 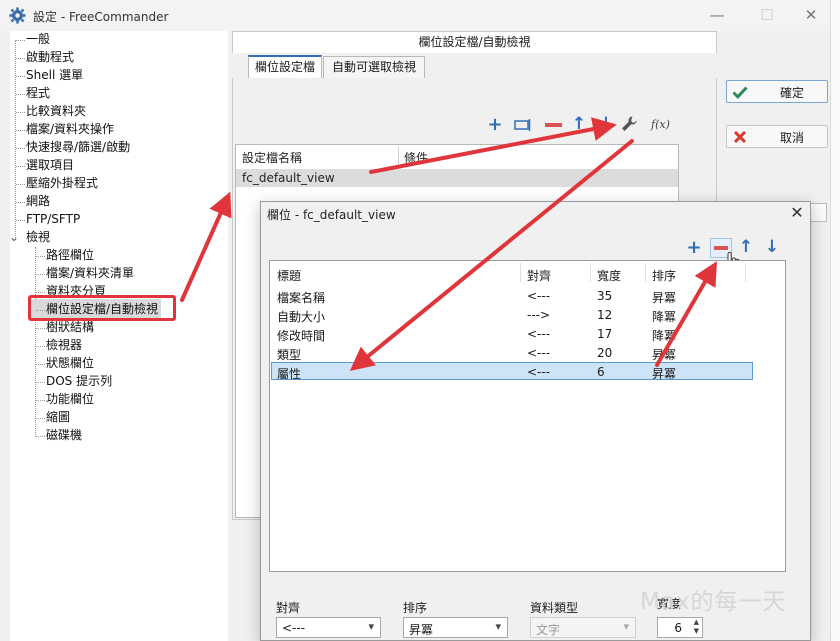 I want to click on column-header-sort: 排序, so click(x=664, y=275).